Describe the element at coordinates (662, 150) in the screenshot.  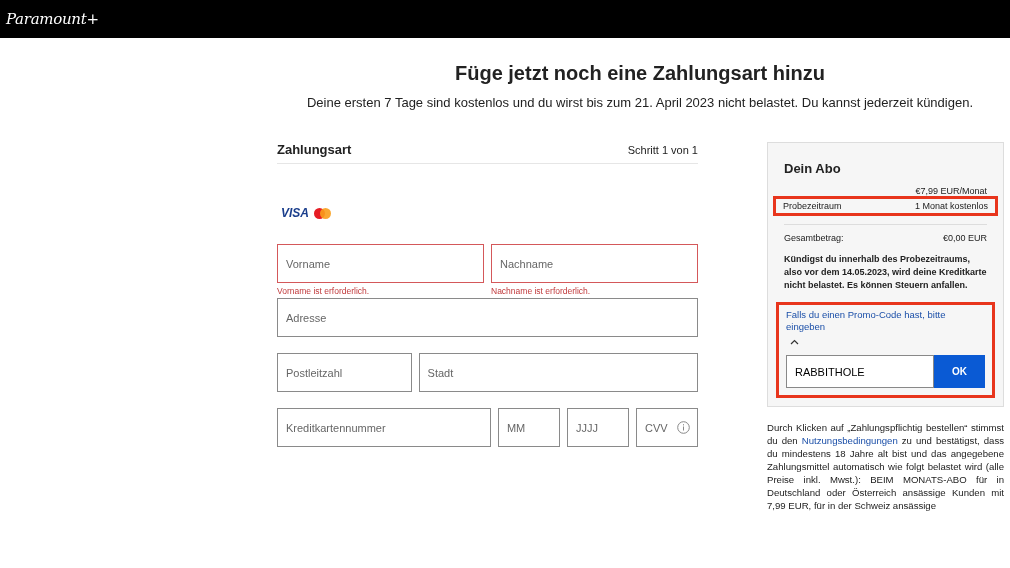
I see `step-indicator: Schritt 1 von 1` at that location.